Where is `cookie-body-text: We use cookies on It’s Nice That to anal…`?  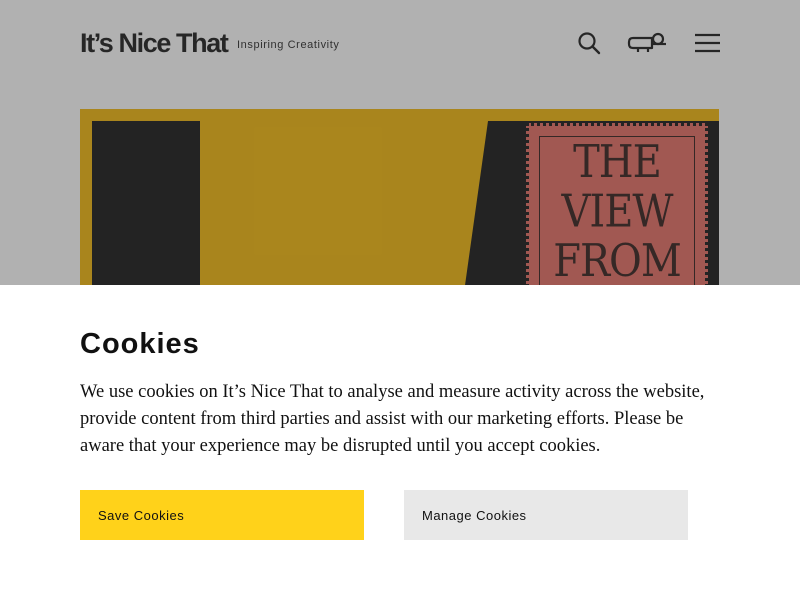 cookie-body-text: We use cookies on It’s Nice That to anal… is located at coordinates (392, 419).